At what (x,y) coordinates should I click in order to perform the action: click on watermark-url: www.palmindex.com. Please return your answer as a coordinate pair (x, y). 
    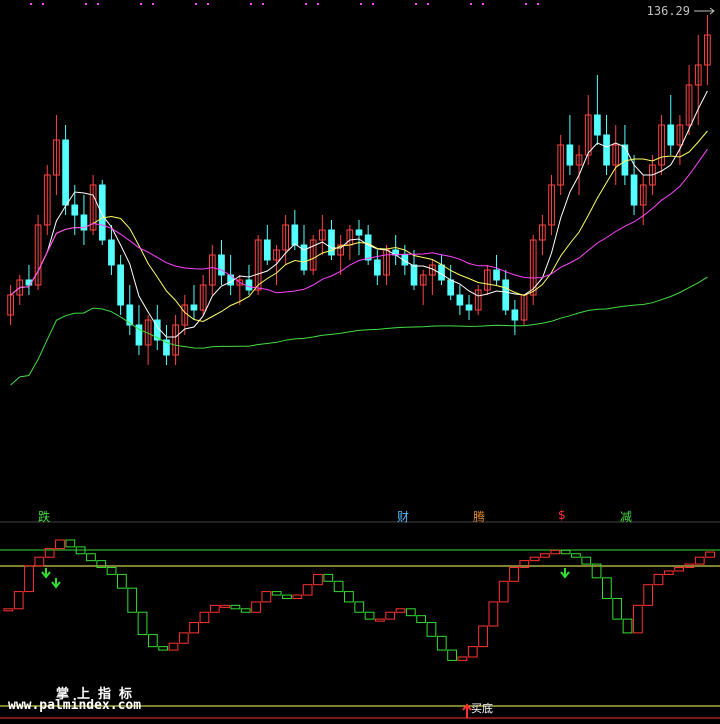
    Looking at the image, I should click on (75, 705).